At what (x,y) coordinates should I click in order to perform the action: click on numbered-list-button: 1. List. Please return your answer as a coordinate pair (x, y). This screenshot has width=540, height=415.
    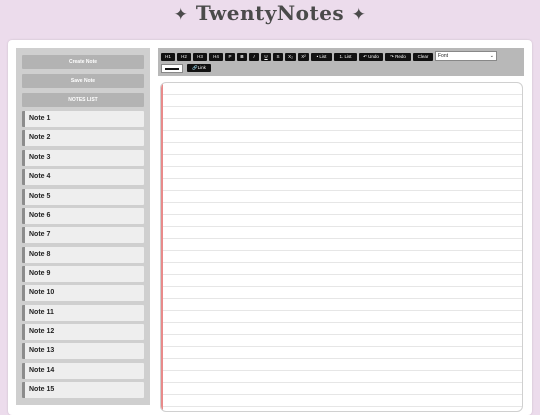
    Looking at the image, I should click on (345, 57).